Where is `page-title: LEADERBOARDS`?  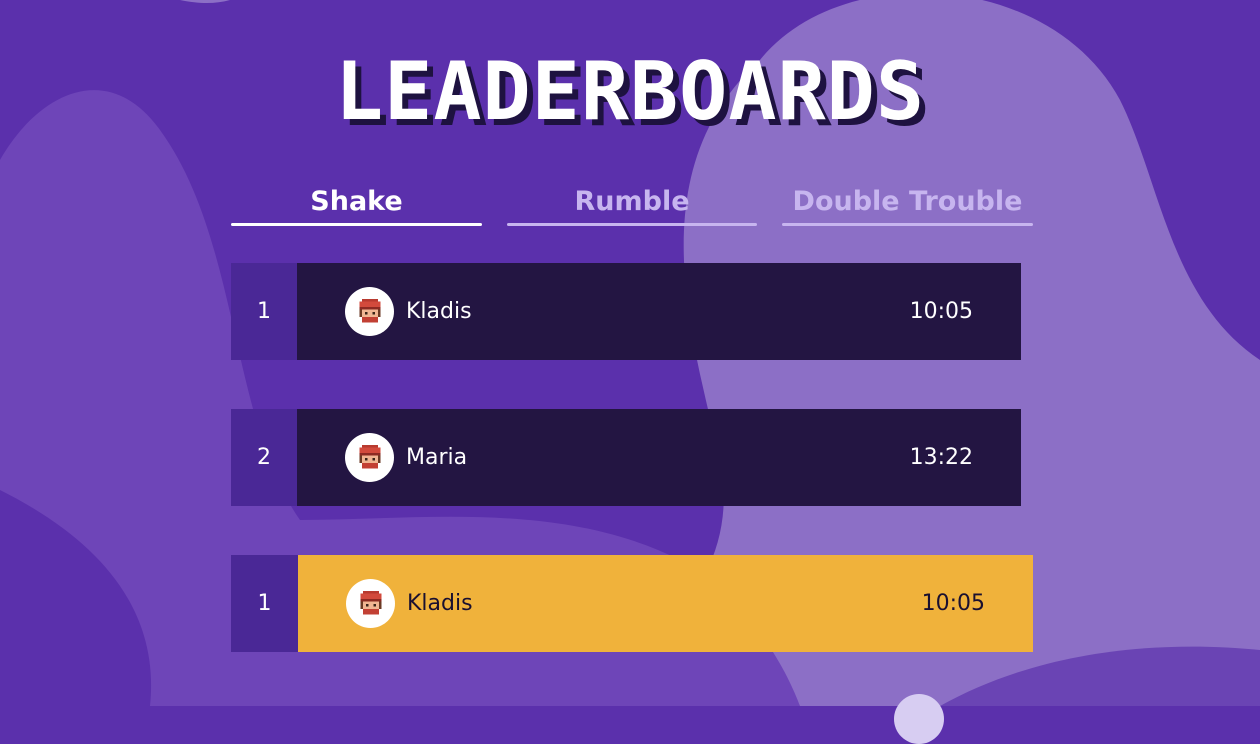 page-title: LEADERBOARDS is located at coordinates (630, 91).